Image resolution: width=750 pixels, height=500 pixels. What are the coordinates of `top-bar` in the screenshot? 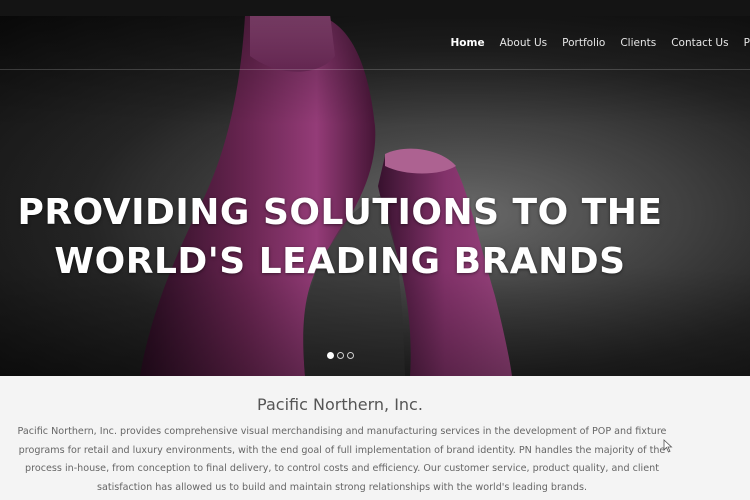 It's located at (375, 8).